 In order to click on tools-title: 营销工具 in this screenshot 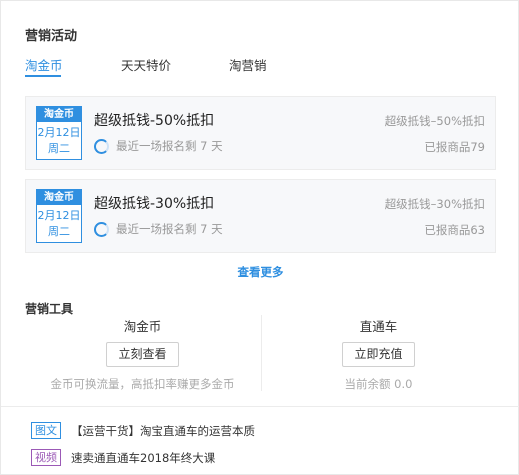, I will do `click(49, 309)`.